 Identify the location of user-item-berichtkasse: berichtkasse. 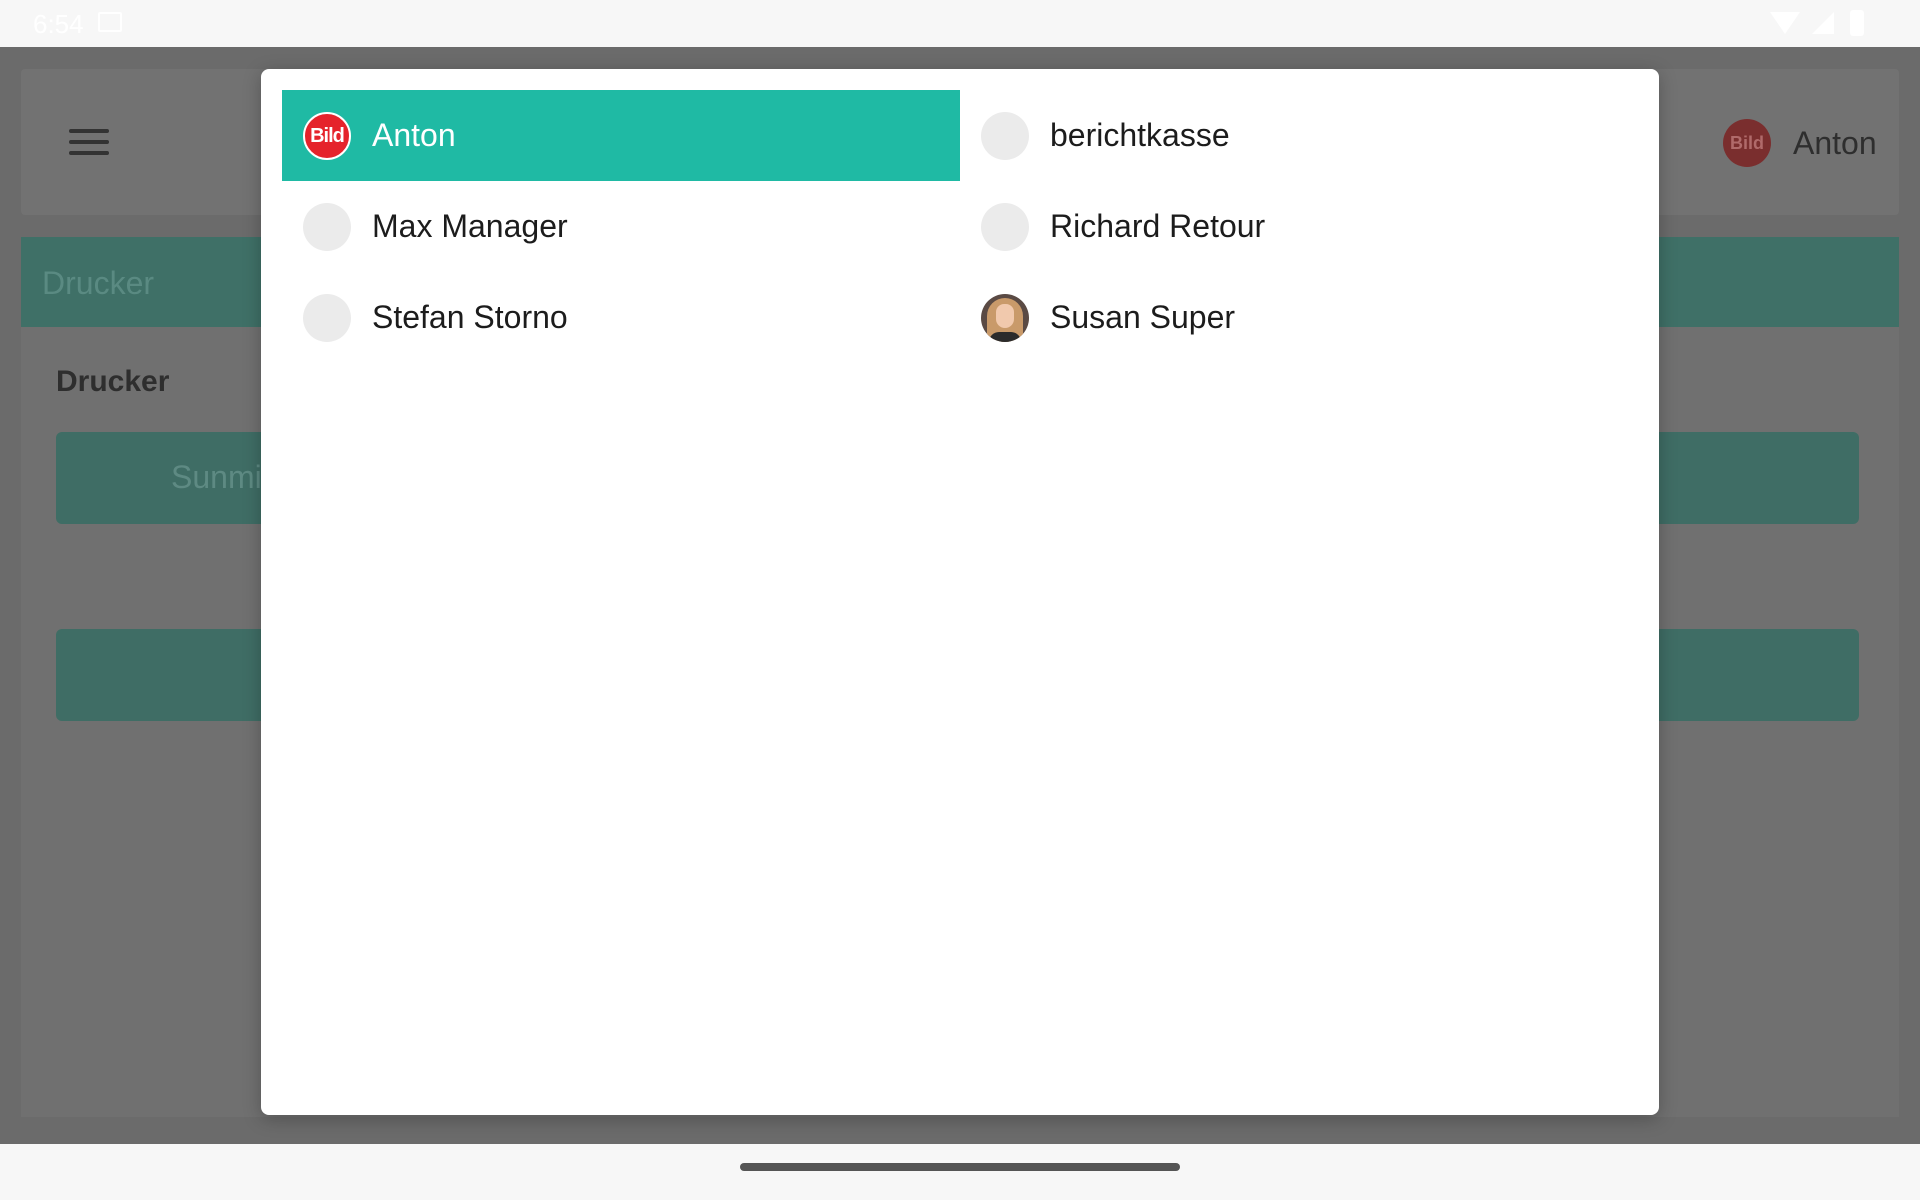
(1299, 135).